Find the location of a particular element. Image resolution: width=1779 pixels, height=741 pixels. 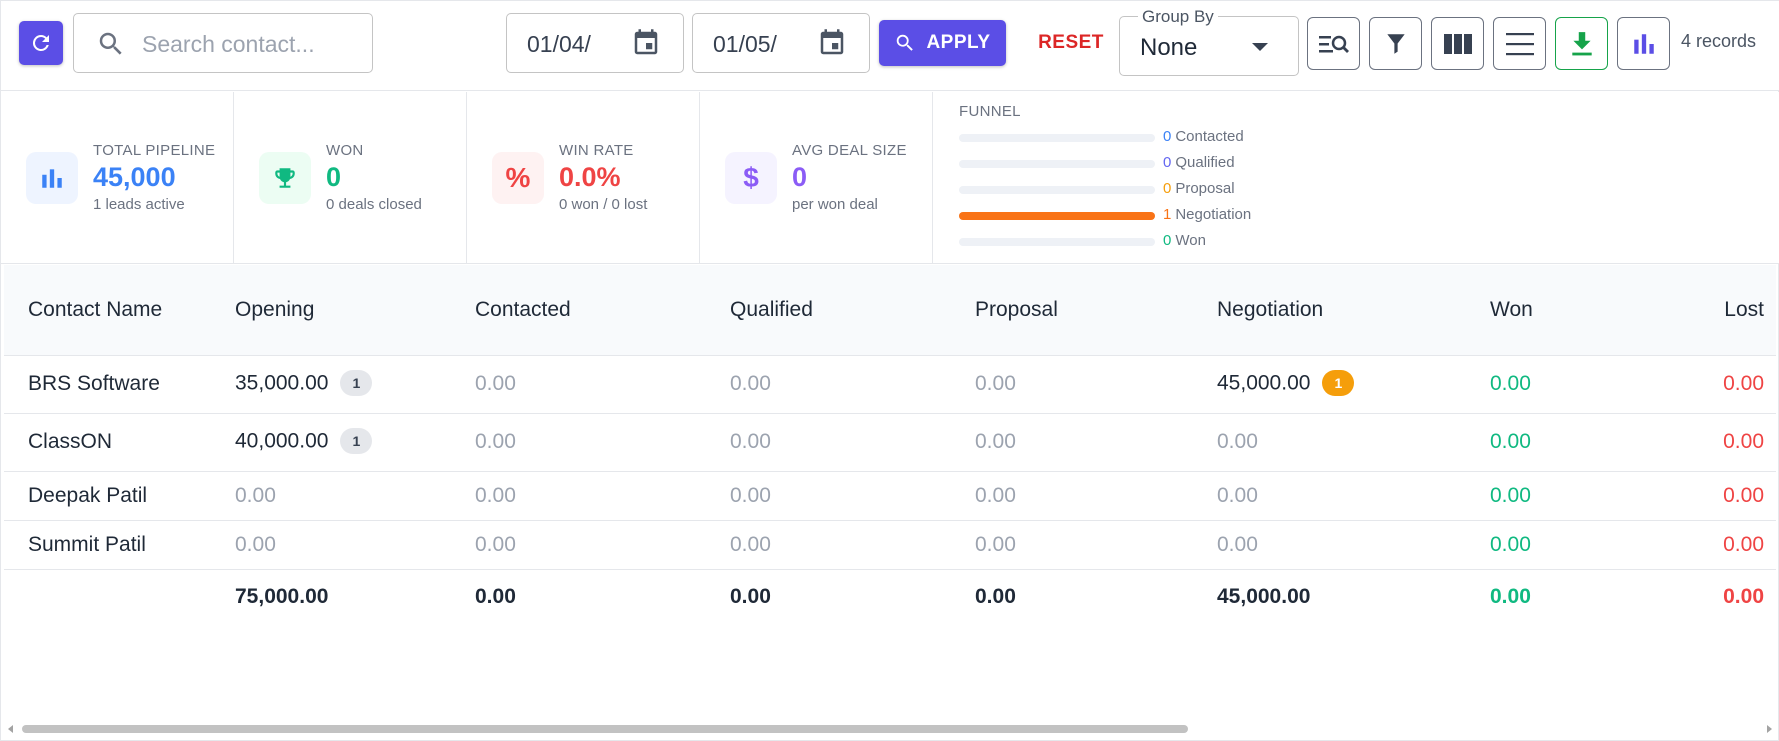

funnel-label: 0 Qualified is located at coordinates (1199, 162).